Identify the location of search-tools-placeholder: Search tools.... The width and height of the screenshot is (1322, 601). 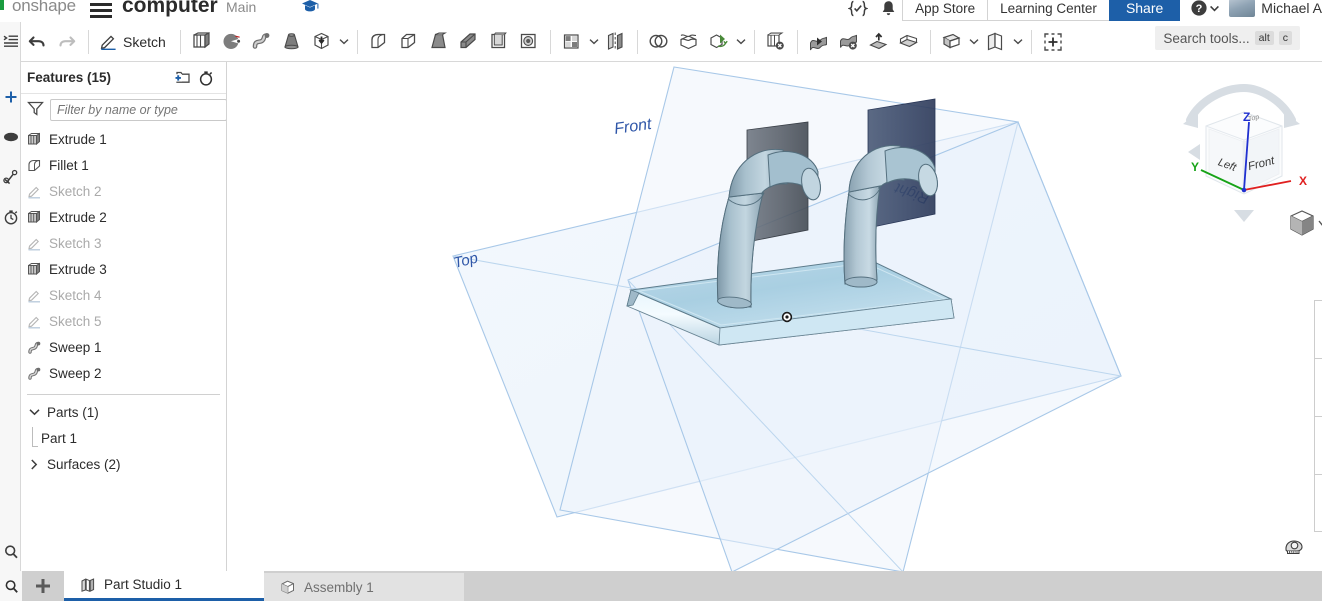
(1206, 38).